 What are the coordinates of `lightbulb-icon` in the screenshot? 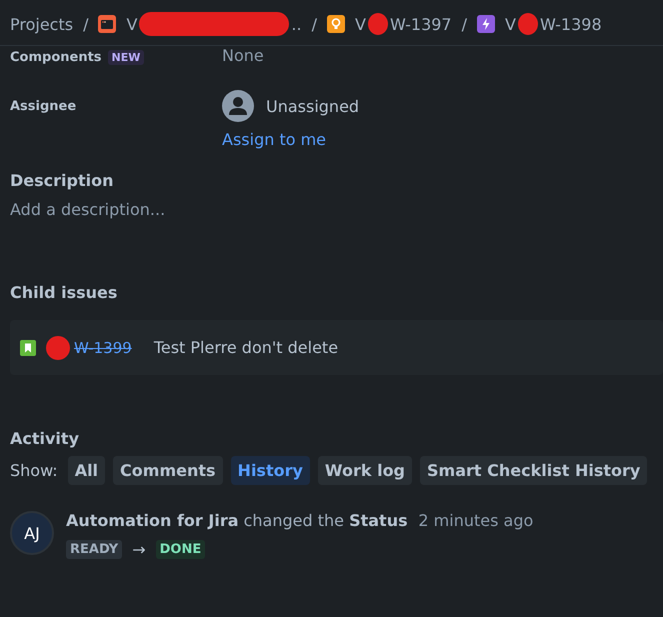 It's located at (335, 24).